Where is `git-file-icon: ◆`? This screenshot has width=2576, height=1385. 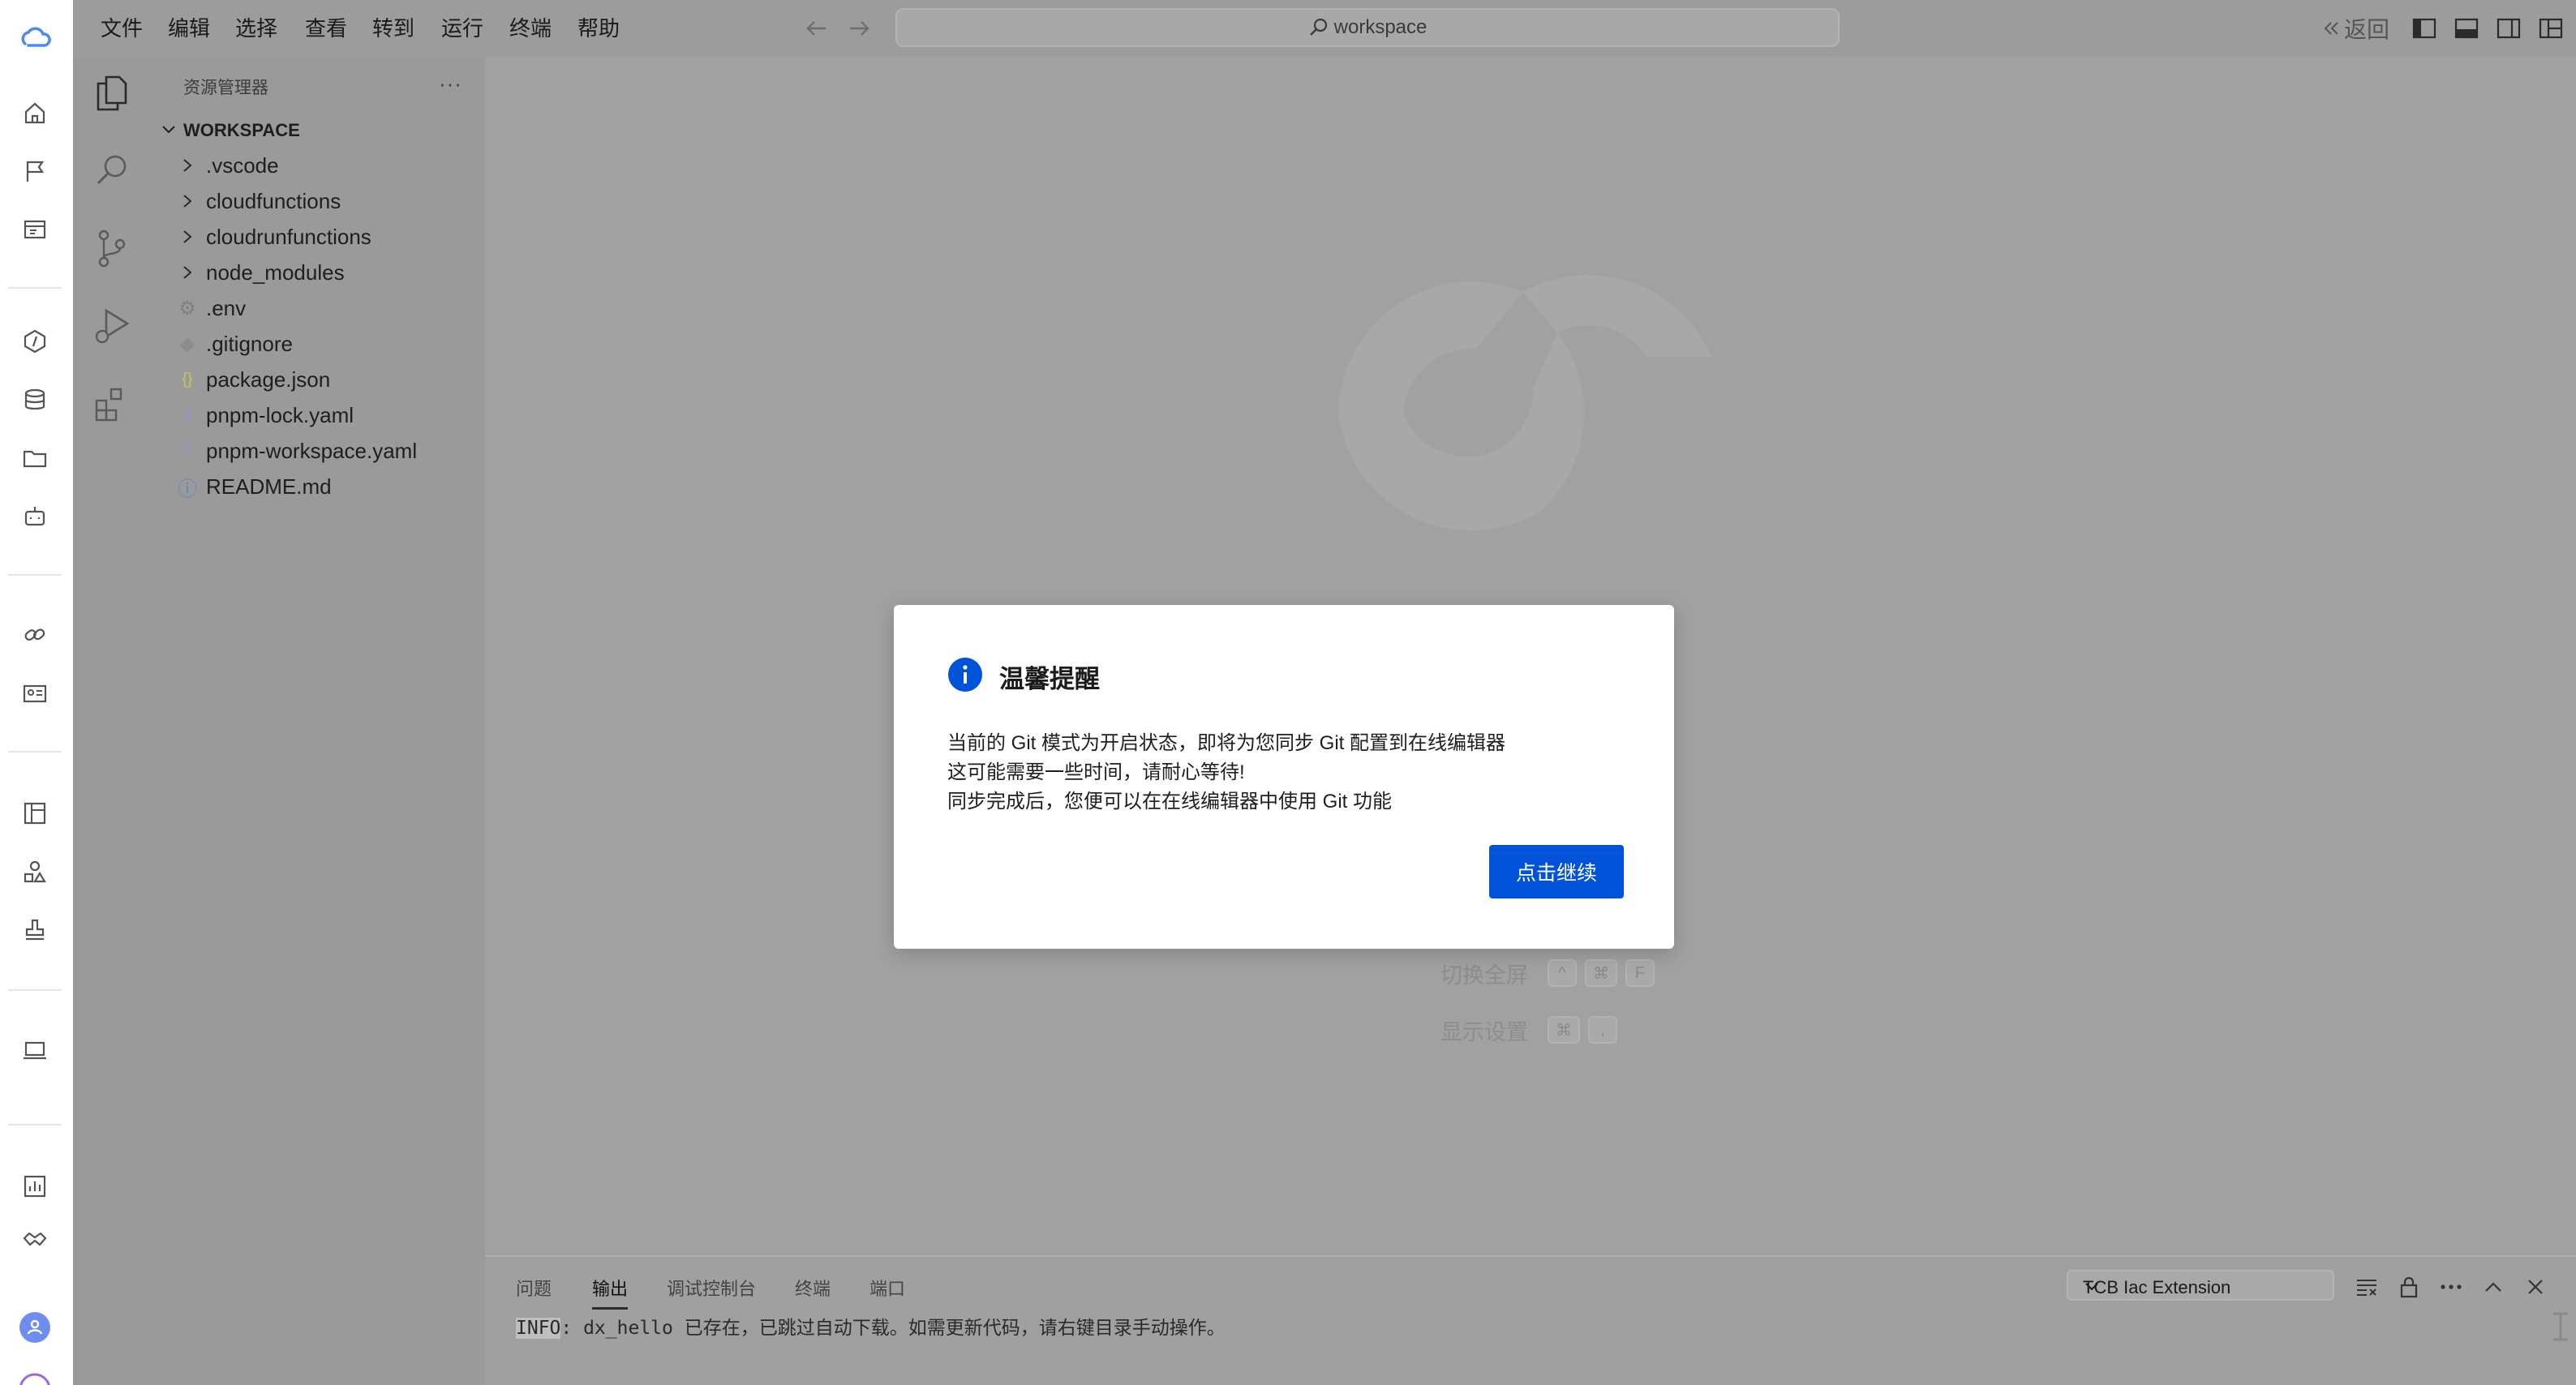
git-file-icon: ◆ is located at coordinates (187, 343).